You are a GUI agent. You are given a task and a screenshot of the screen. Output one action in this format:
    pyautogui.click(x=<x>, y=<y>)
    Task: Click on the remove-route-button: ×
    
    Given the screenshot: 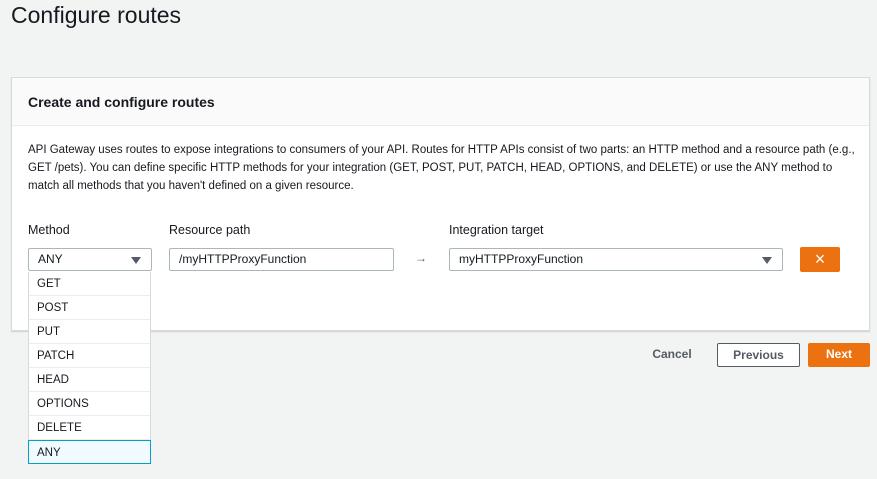 What is the action you would take?
    pyautogui.click(x=820, y=259)
    